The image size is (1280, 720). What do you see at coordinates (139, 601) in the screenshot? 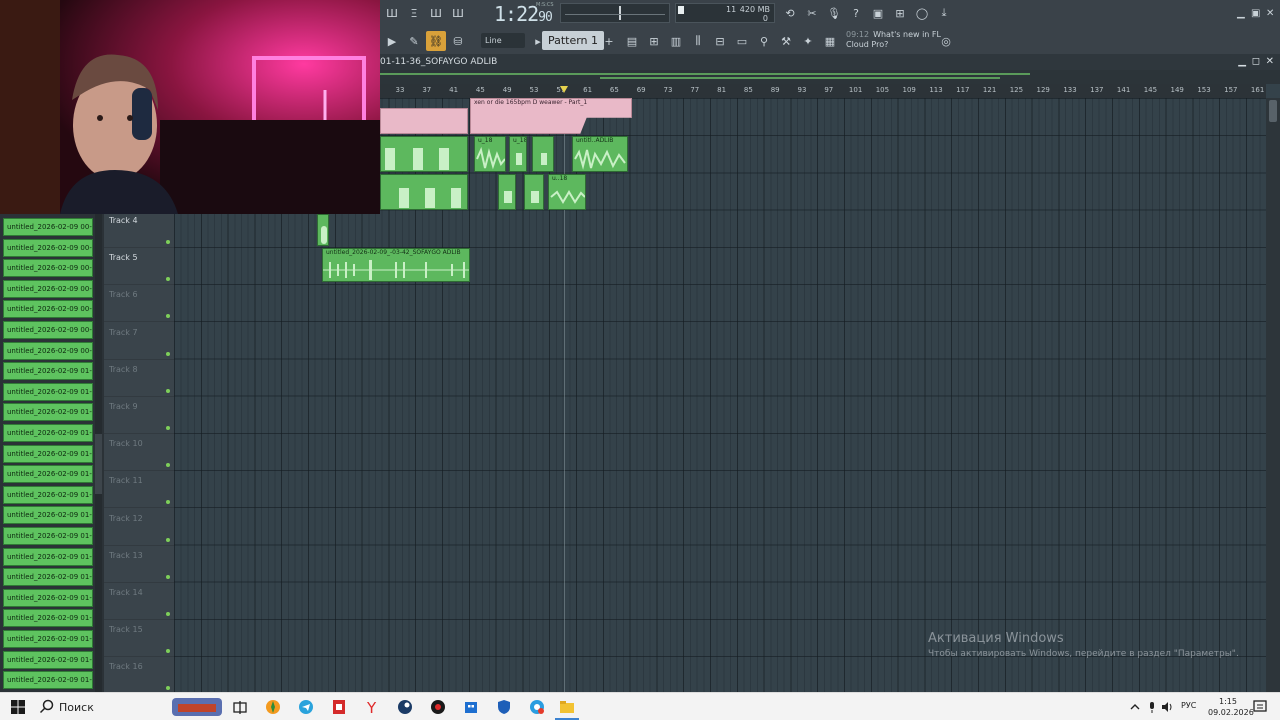
I see `track-header: Track 14` at bounding box center [139, 601].